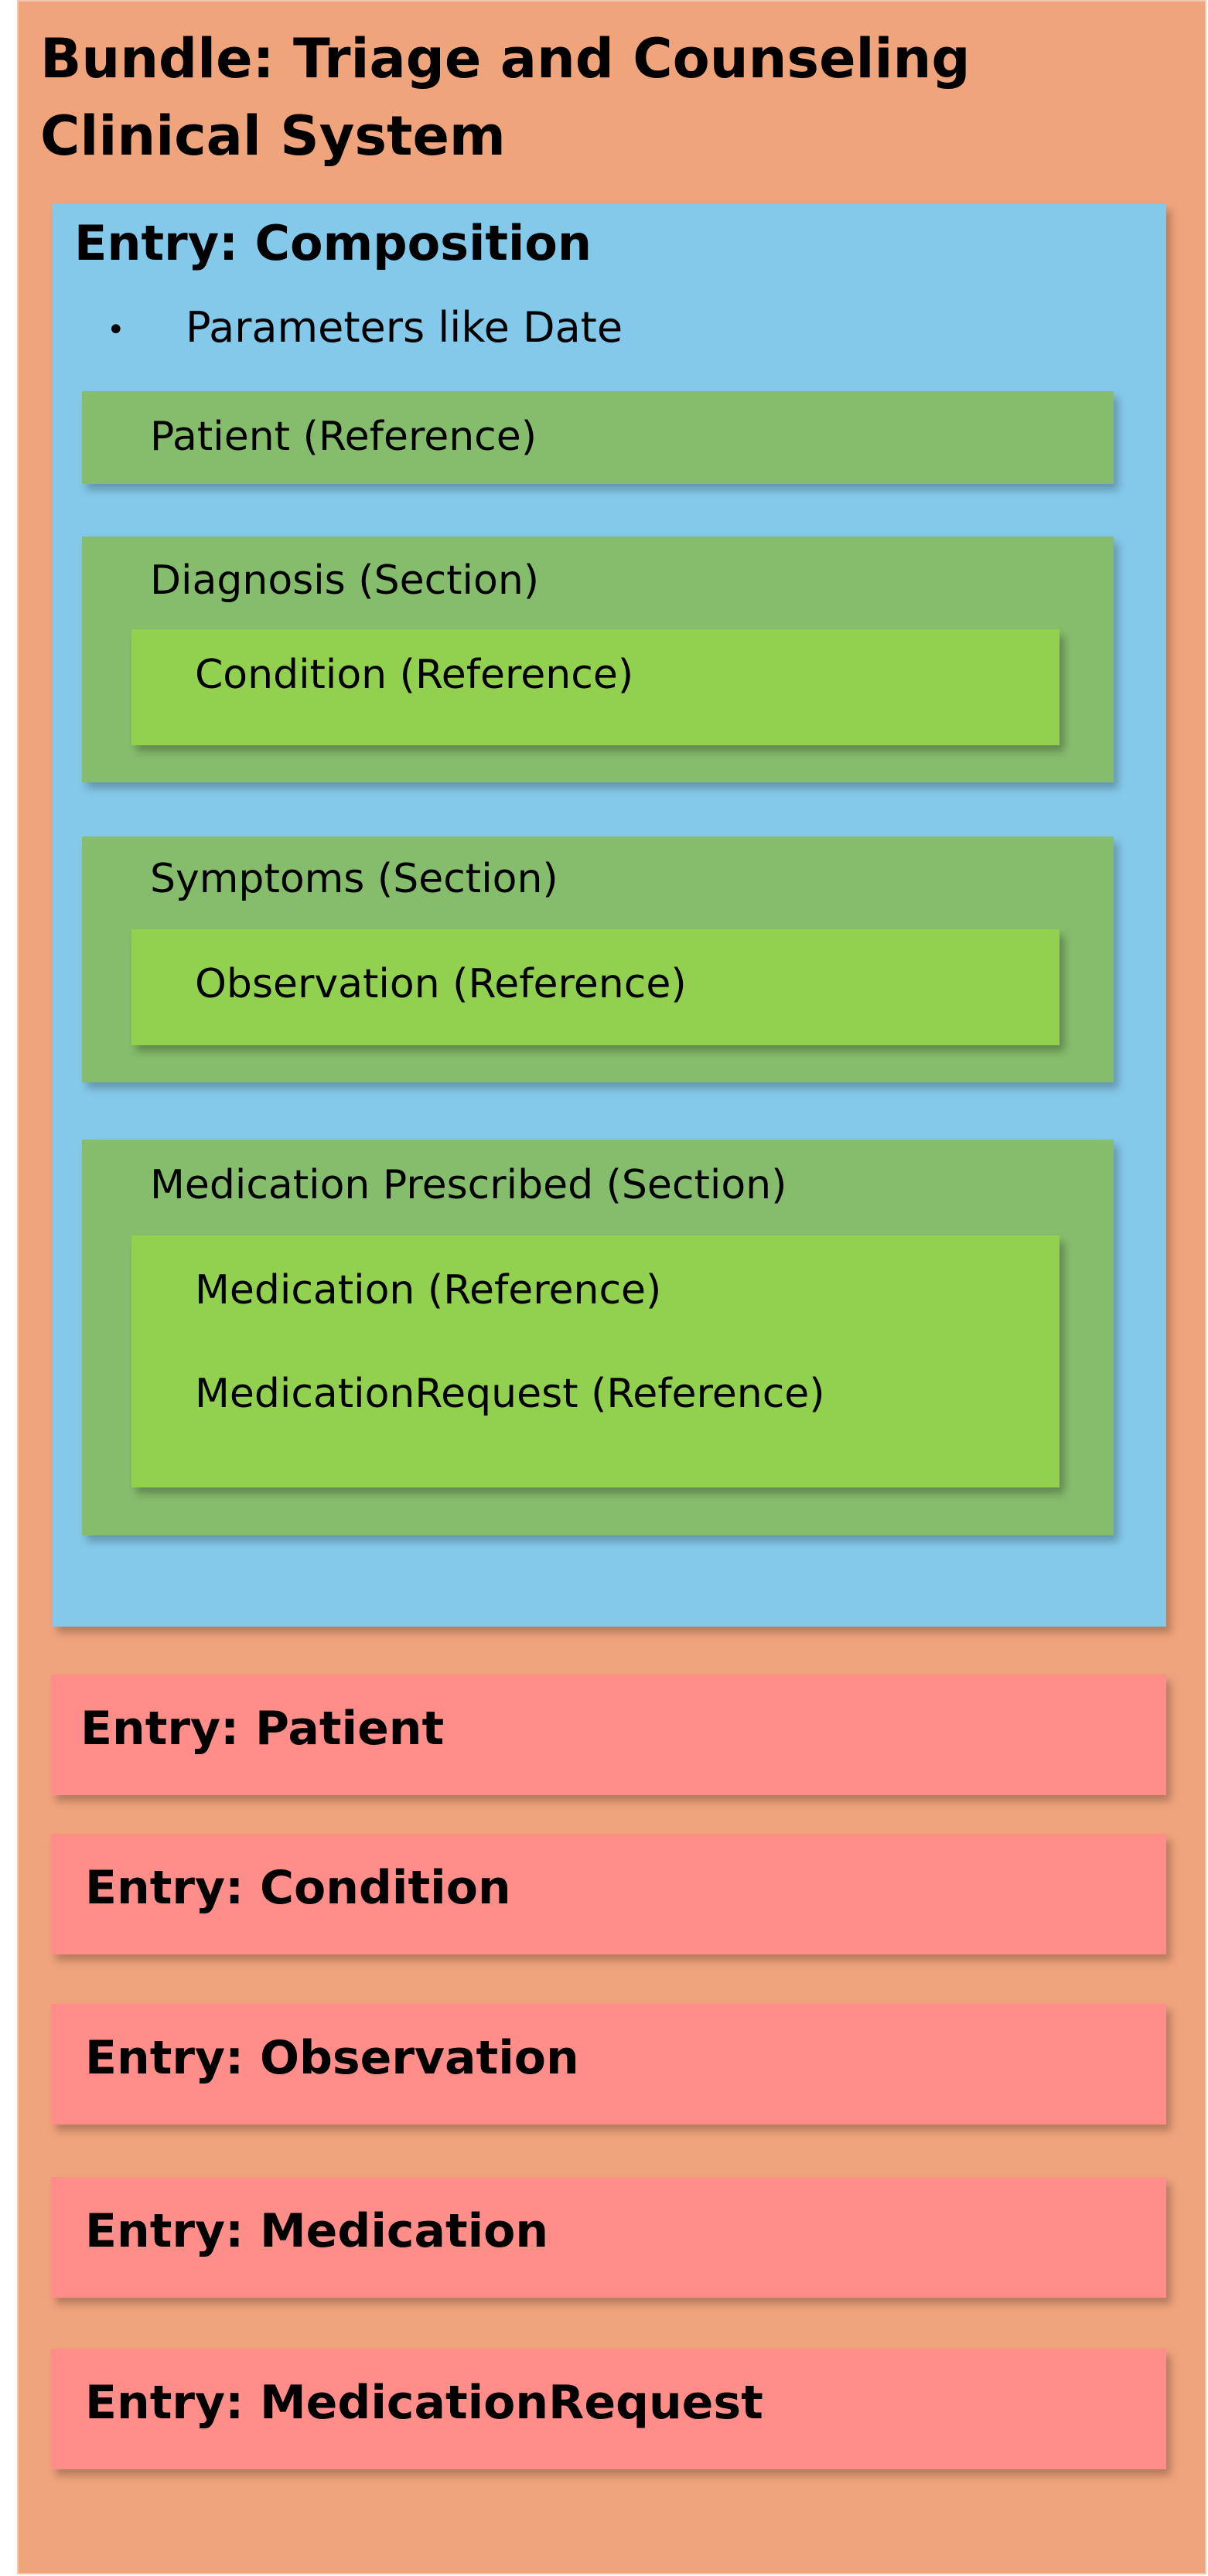 The height and width of the screenshot is (2576, 1208). What do you see at coordinates (424, 2403) in the screenshot?
I see `entry-medicationrequest-label: Entry: MedicationRequest` at bounding box center [424, 2403].